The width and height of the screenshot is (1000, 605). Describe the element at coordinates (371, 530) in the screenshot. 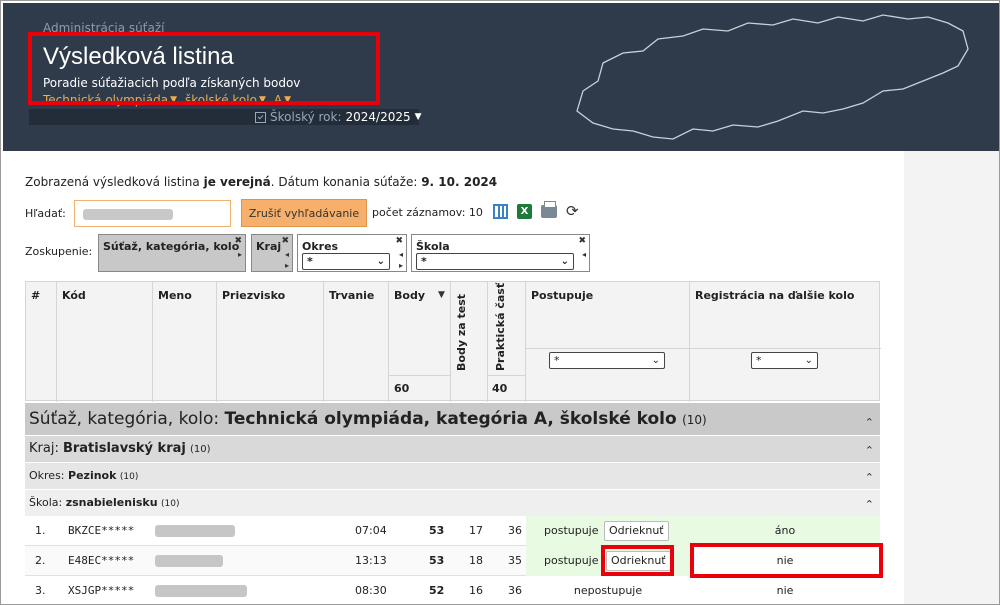

I see `row-duration: 07:04` at that location.